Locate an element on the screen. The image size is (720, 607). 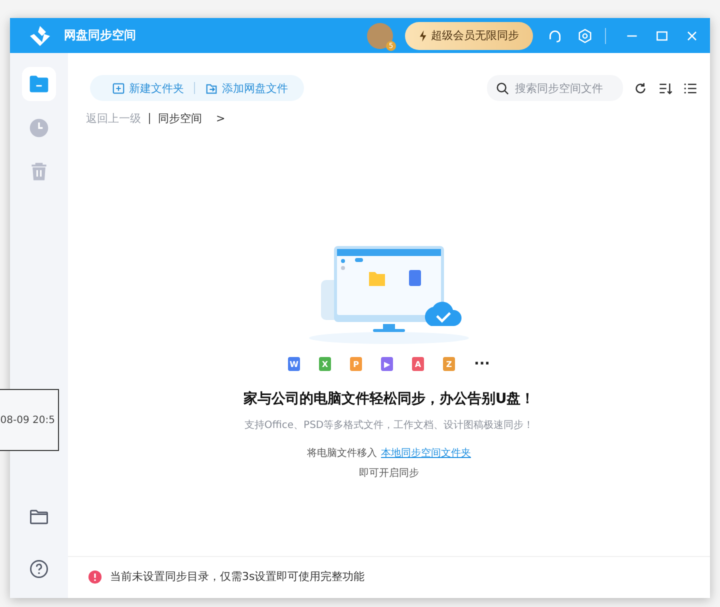
add-button: 添加网盘文件 is located at coordinates (246, 88).